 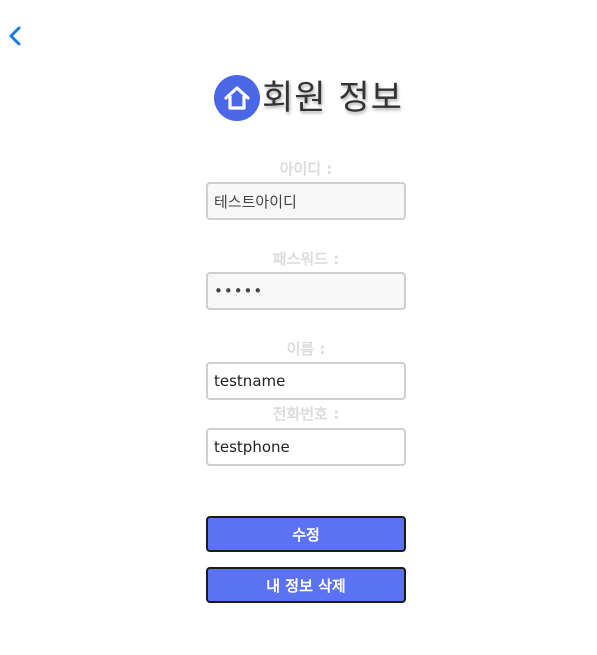 I want to click on chevron-left-icon, so click(x=15, y=36).